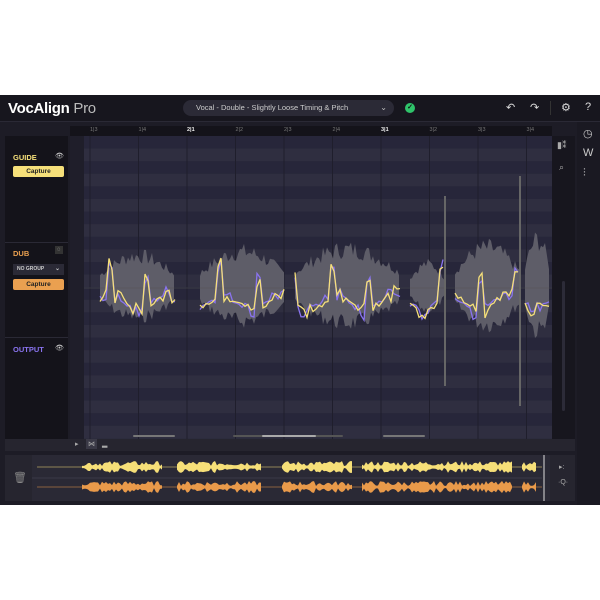 The image size is (600, 600). What do you see at coordinates (20, 477) in the screenshot?
I see `trash-icon: 🗑` at bounding box center [20, 477].